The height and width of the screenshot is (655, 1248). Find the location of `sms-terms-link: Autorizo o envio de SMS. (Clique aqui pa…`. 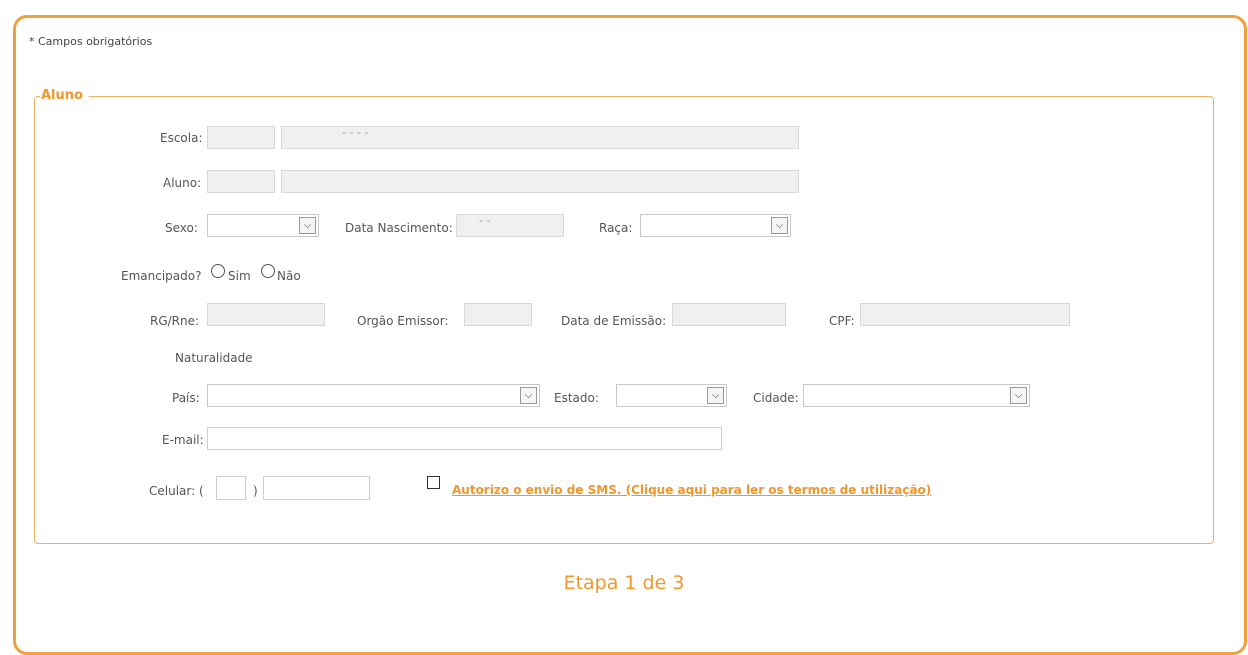

sms-terms-link: Autorizo o envio de SMS. (Clique aqui pa… is located at coordinates (691, 490).